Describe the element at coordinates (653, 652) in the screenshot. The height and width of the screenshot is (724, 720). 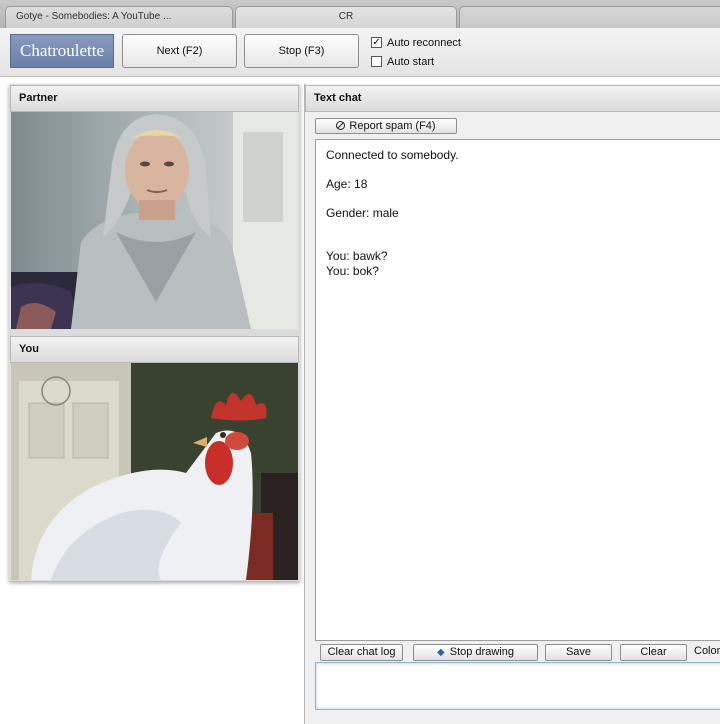
I see `clear-button: Clear` at that location.